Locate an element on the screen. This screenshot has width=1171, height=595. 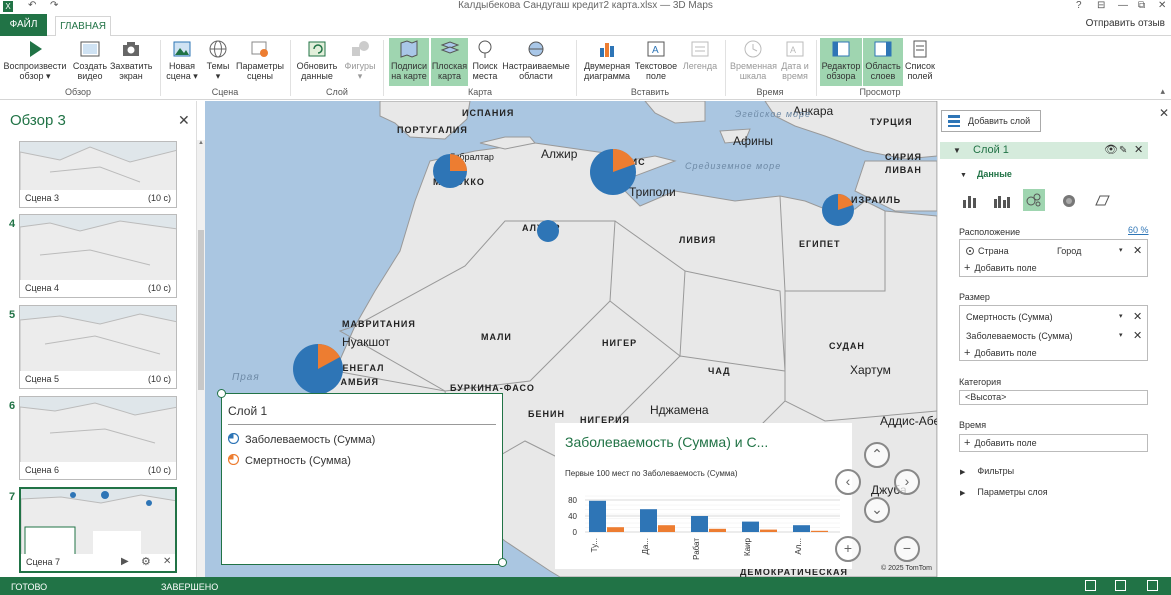
field-city-dropdown: Город is located at coordinates (1069, 251).